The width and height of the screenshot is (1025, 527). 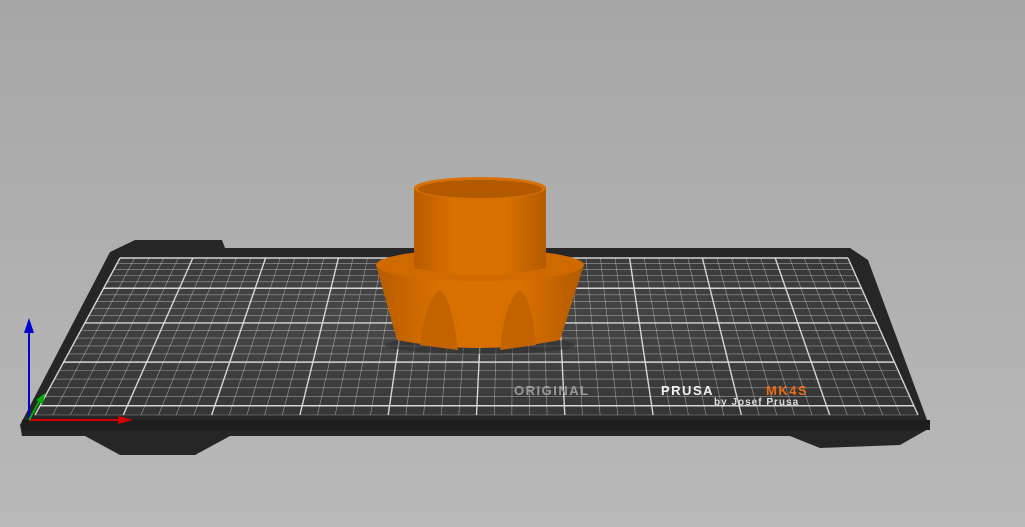 I want to click on bed-logo-prefix: ORIGINAL, so click(x=552, y=390).